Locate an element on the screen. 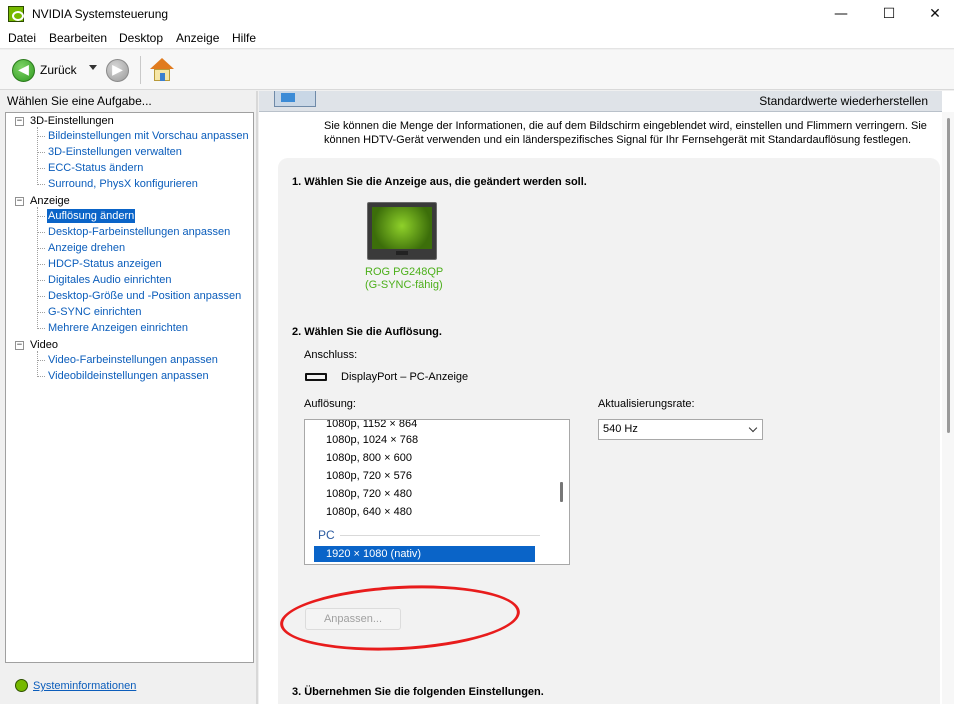  home-roof is located at coordinates (162, 63).